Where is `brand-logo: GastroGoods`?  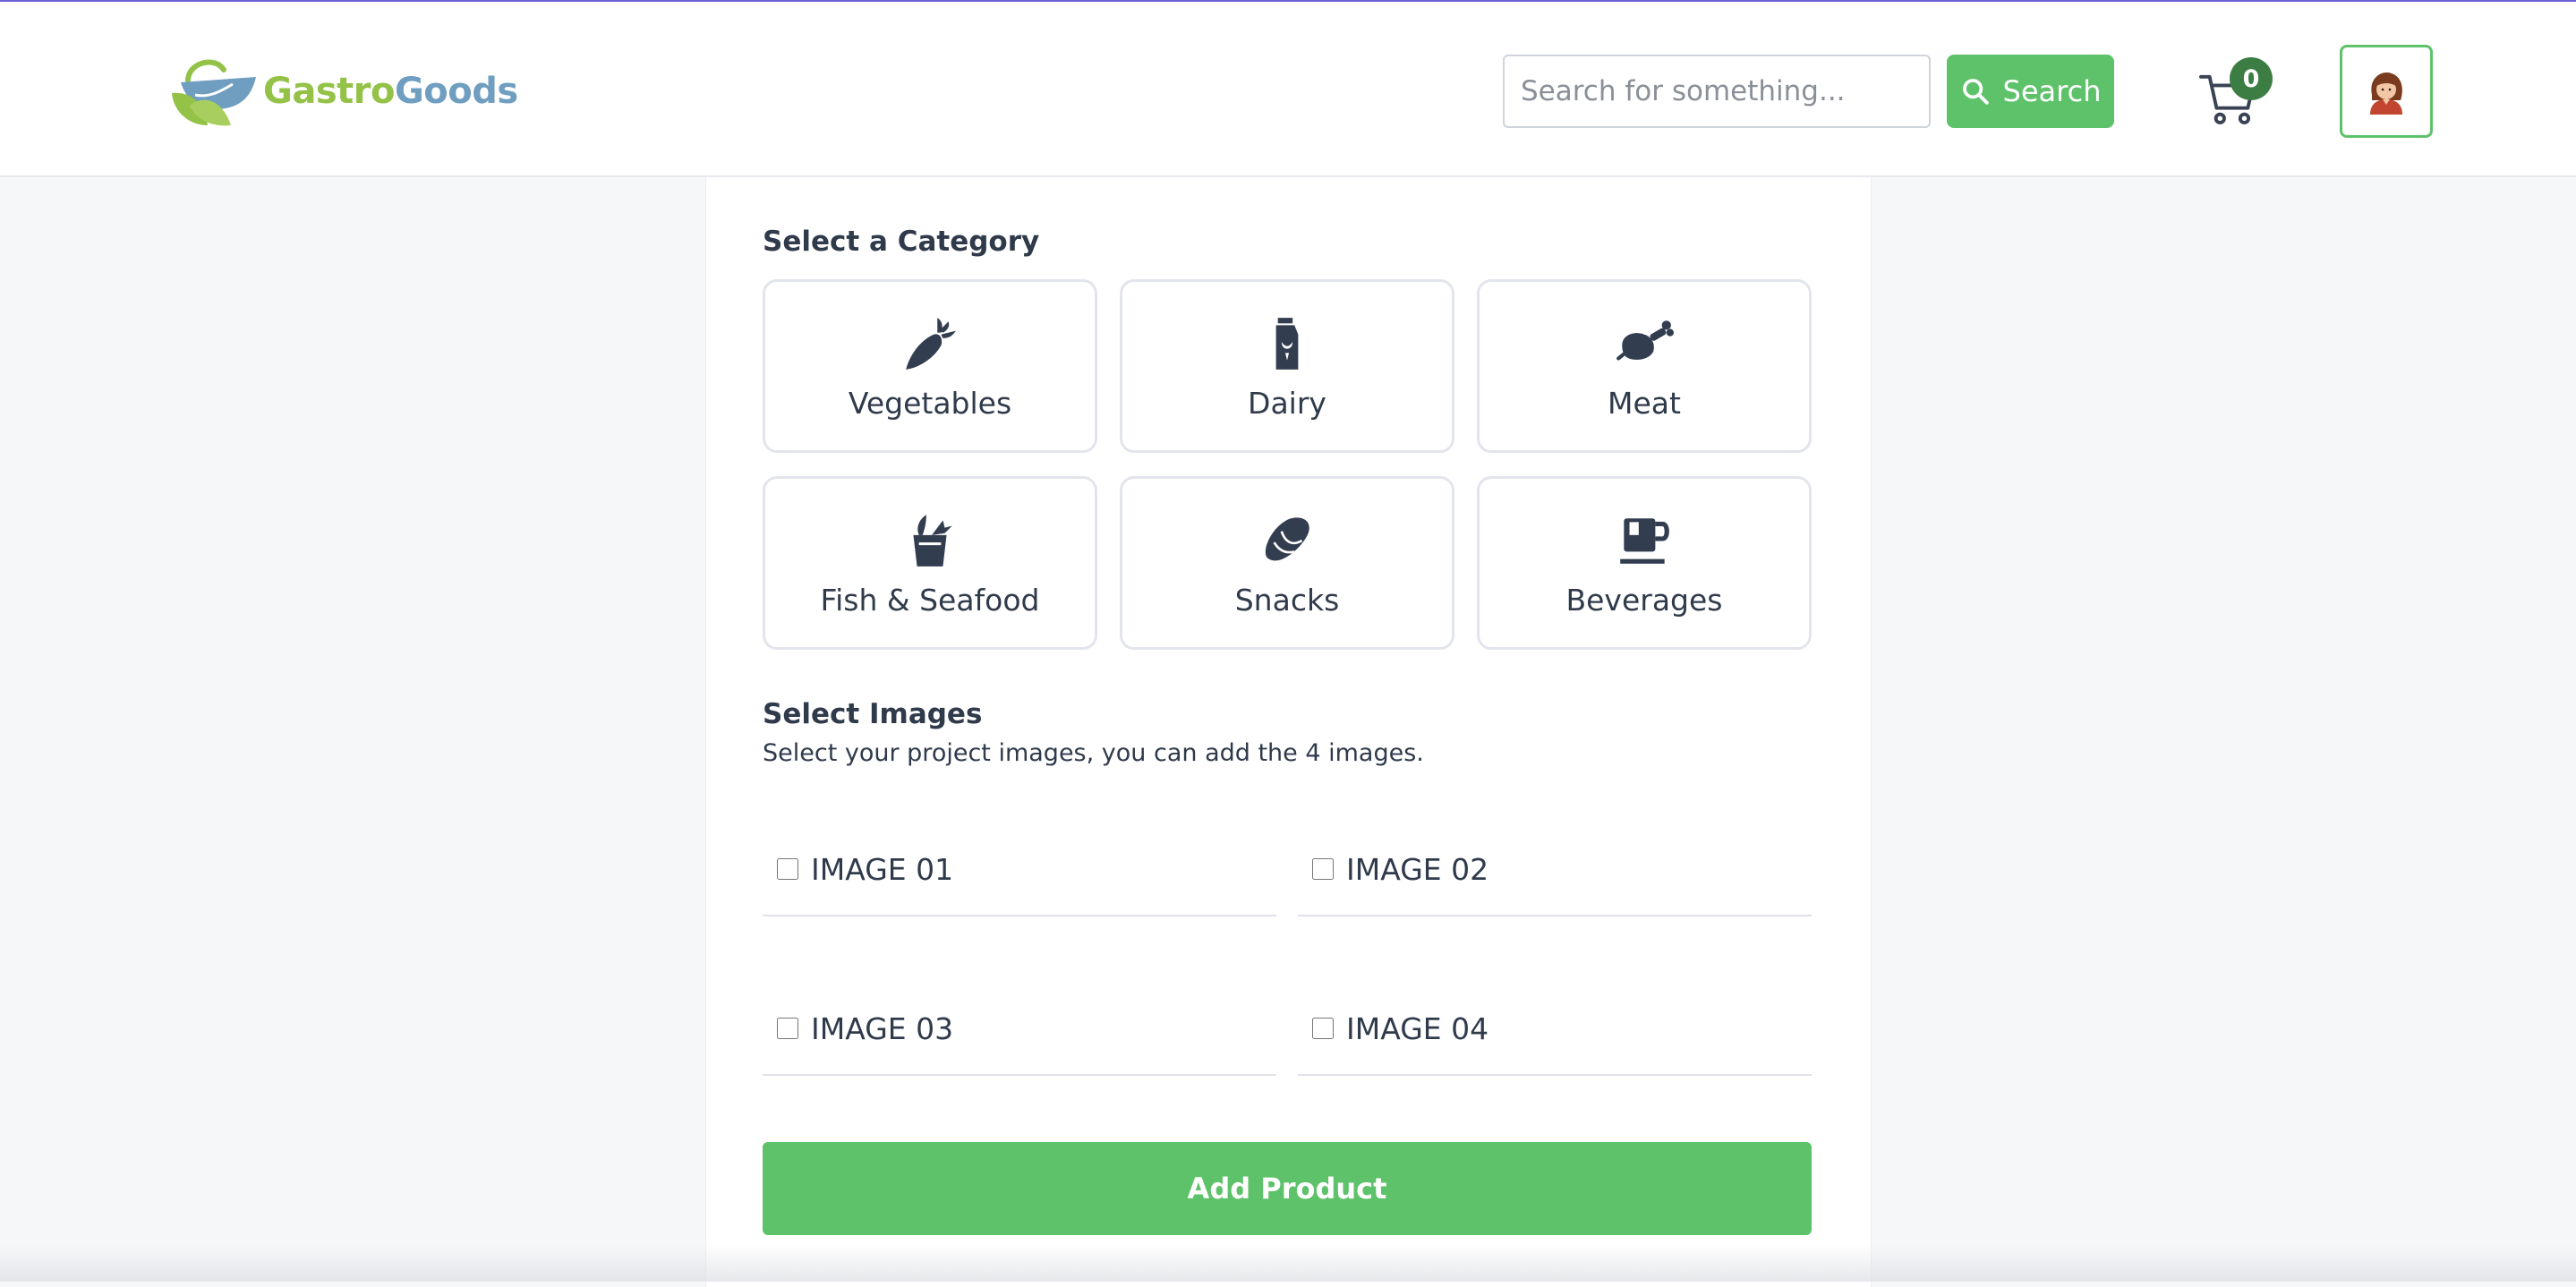 brand-logo: GastroGoods is located at coordinates (343, 91).